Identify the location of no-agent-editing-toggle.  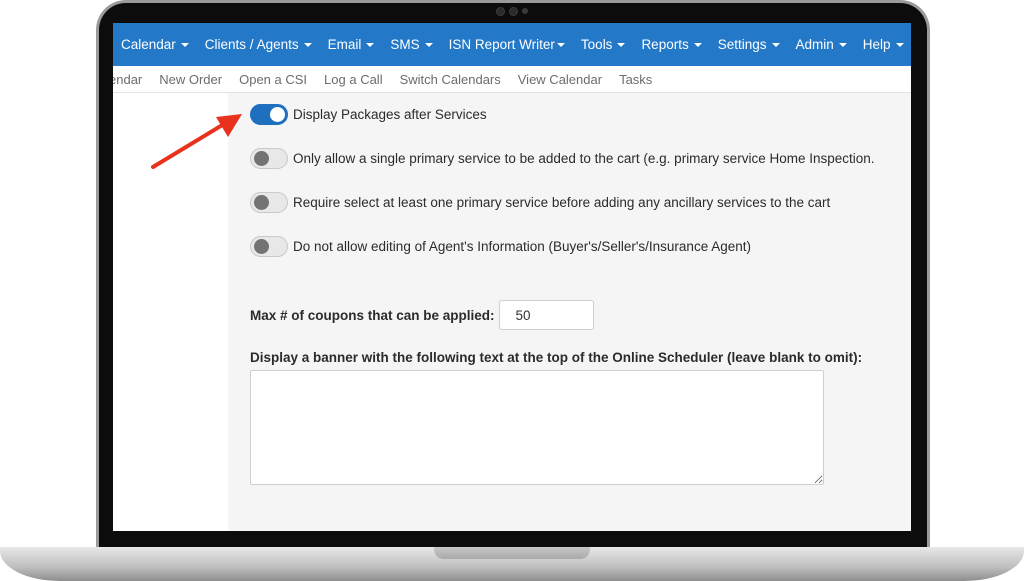
(269, 246).